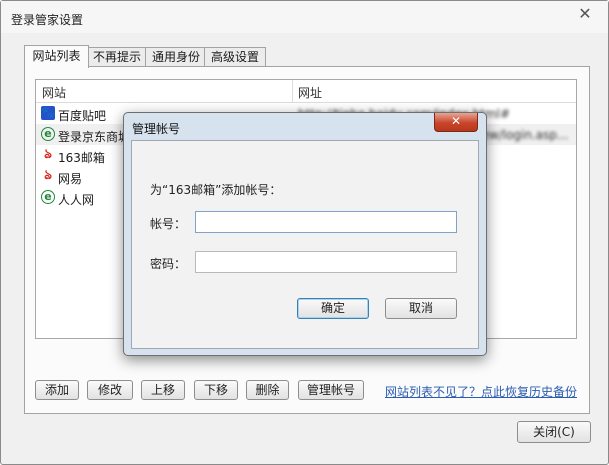  Describe the element at coordinates (81, 158) in the screenshot. I see `site-name: 163邮箱` at that location.